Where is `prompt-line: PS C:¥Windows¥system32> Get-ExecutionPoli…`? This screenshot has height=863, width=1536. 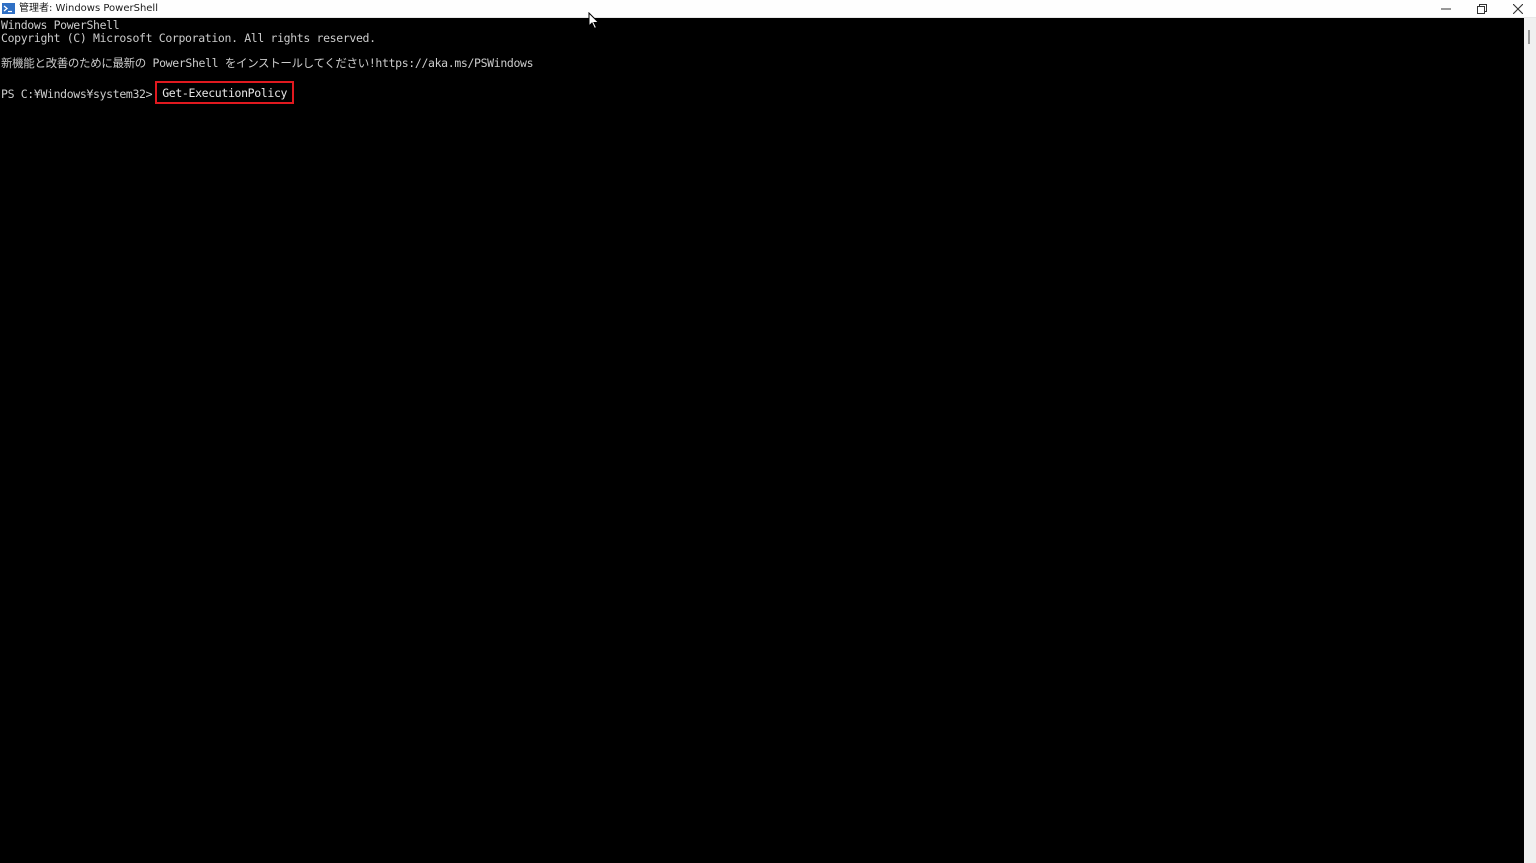 prompt-line: PS C:¥Windows¥system32> Get-ExecutionPoli… is located at coordinates (148, 93).